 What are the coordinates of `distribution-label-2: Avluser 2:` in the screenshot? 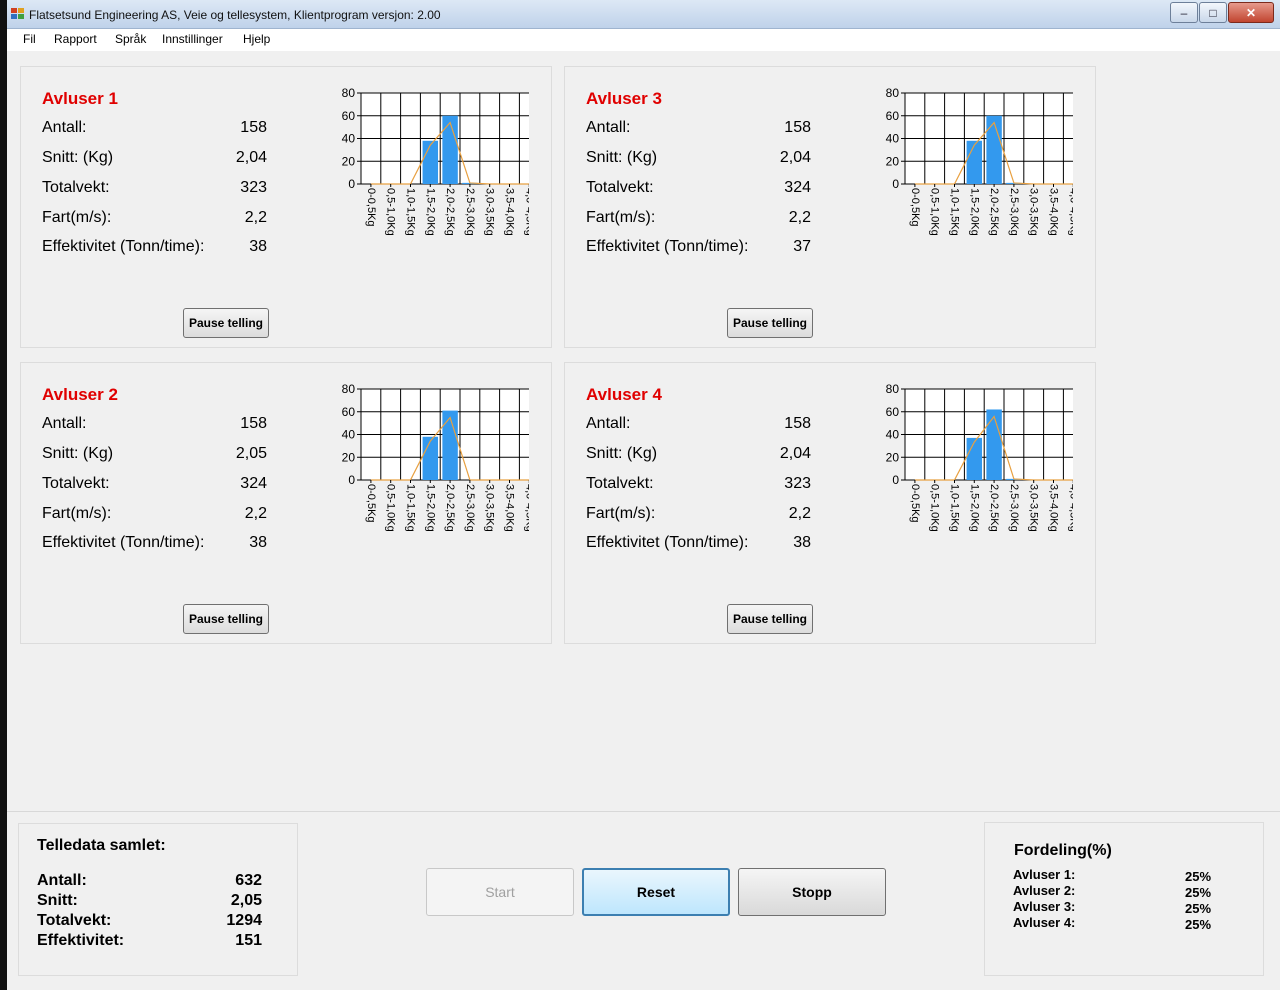 It's located at (1044, 890).